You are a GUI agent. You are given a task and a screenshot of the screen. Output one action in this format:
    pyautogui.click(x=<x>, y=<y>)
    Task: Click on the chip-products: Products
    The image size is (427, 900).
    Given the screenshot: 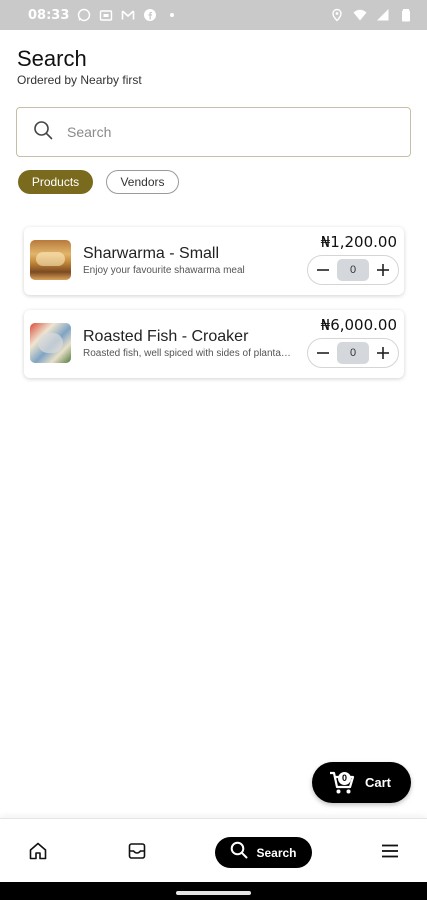 What is the action you would take?
    pyautogui.click(x=55, y=182)
    